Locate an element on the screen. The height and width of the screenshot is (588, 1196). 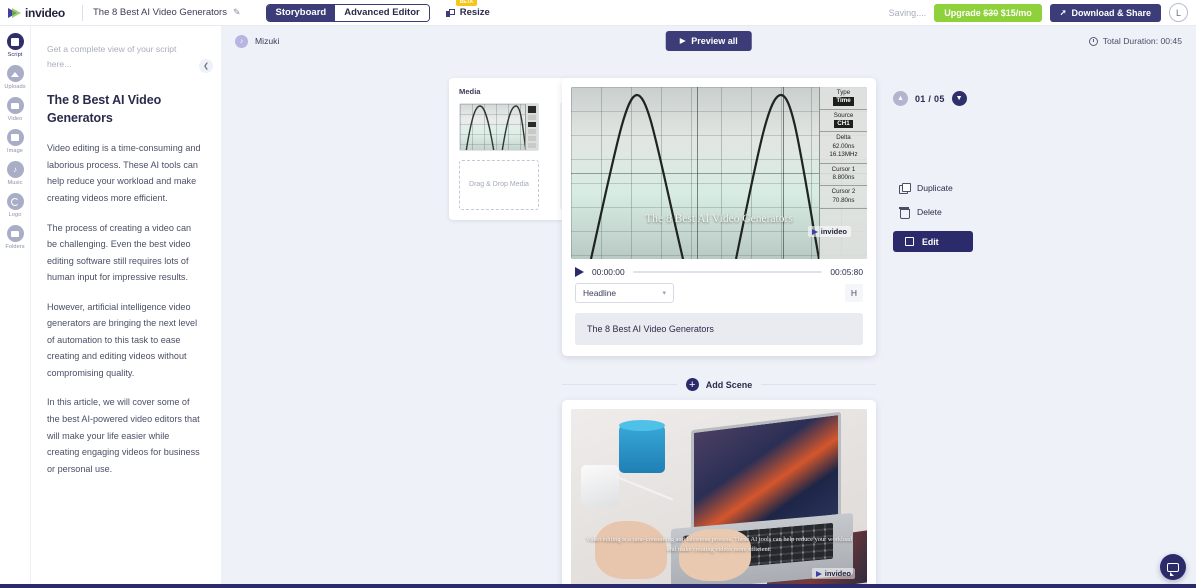
resize-icon is located at coordinates (450, 12).